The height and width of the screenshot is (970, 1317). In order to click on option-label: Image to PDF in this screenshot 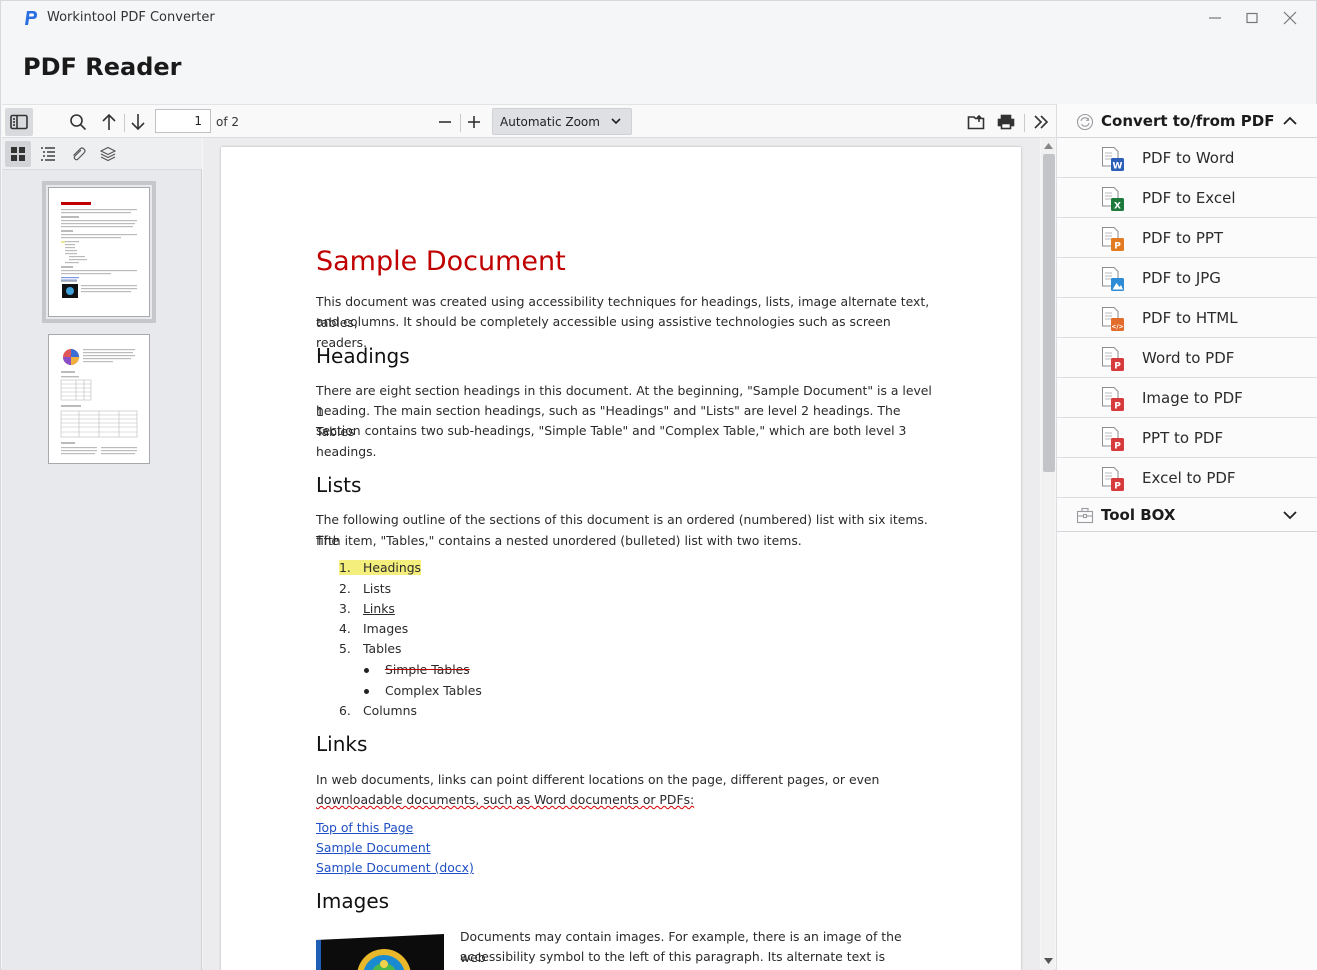, I will do `click(1192, 398)`.